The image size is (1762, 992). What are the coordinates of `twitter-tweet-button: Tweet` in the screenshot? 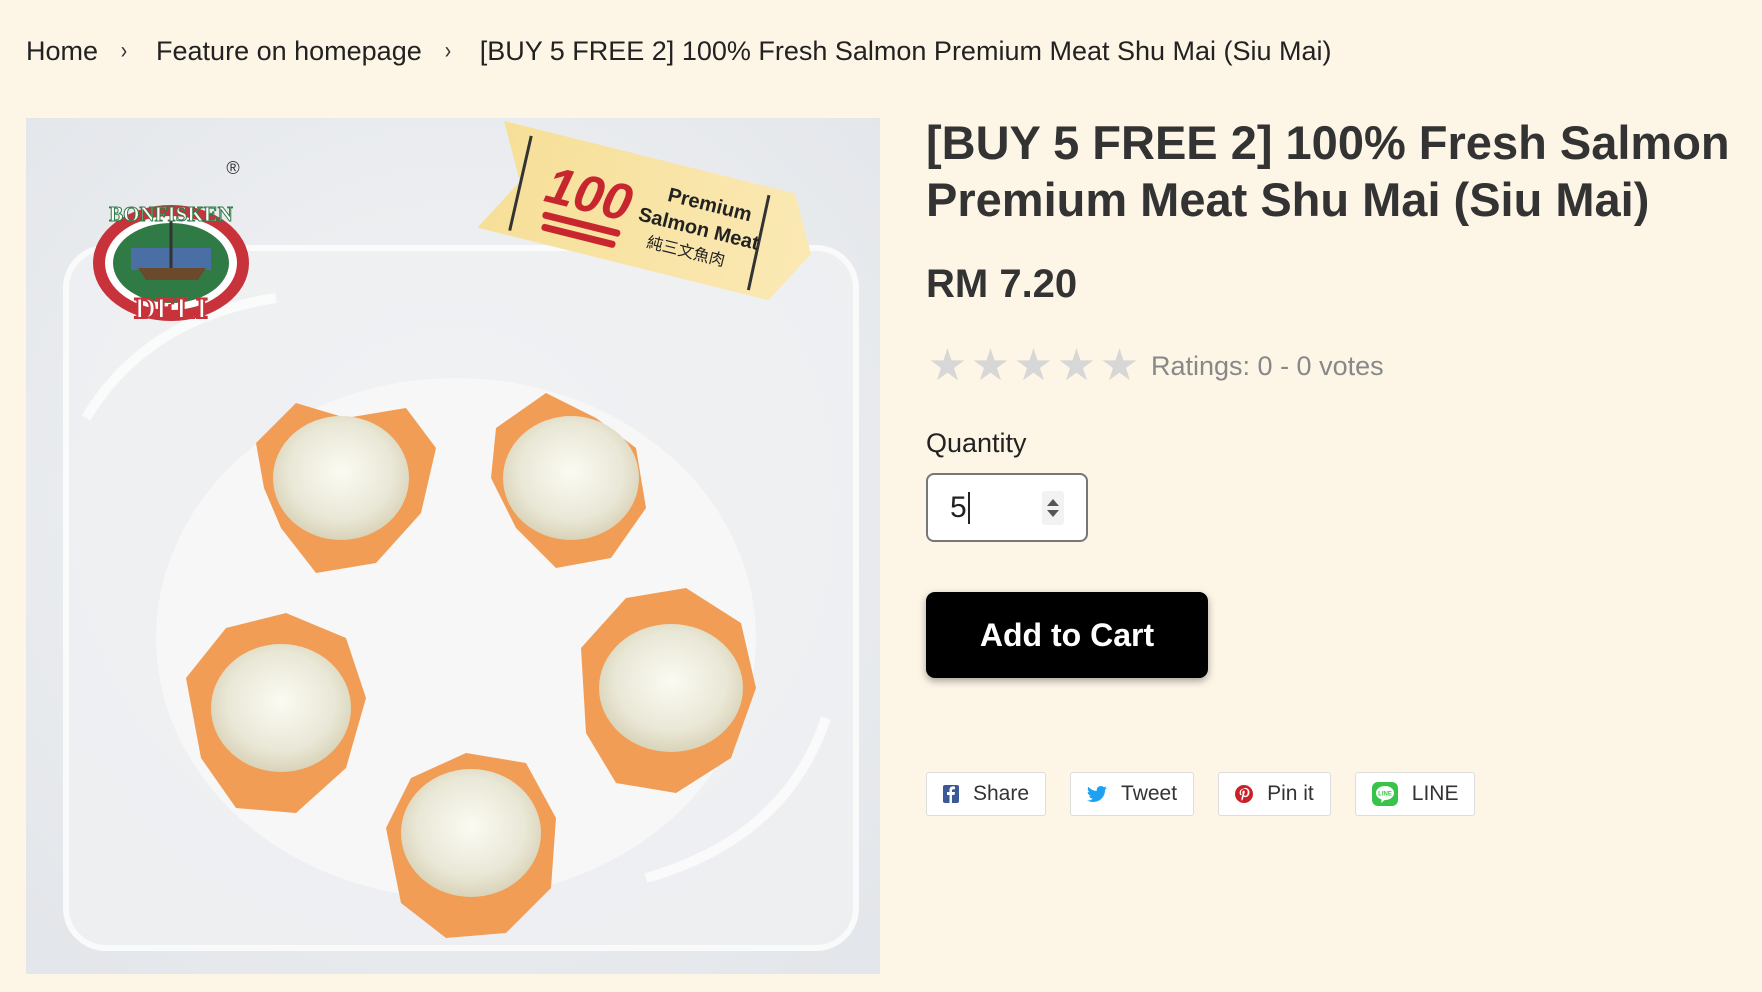 It's located at (1132, 794).